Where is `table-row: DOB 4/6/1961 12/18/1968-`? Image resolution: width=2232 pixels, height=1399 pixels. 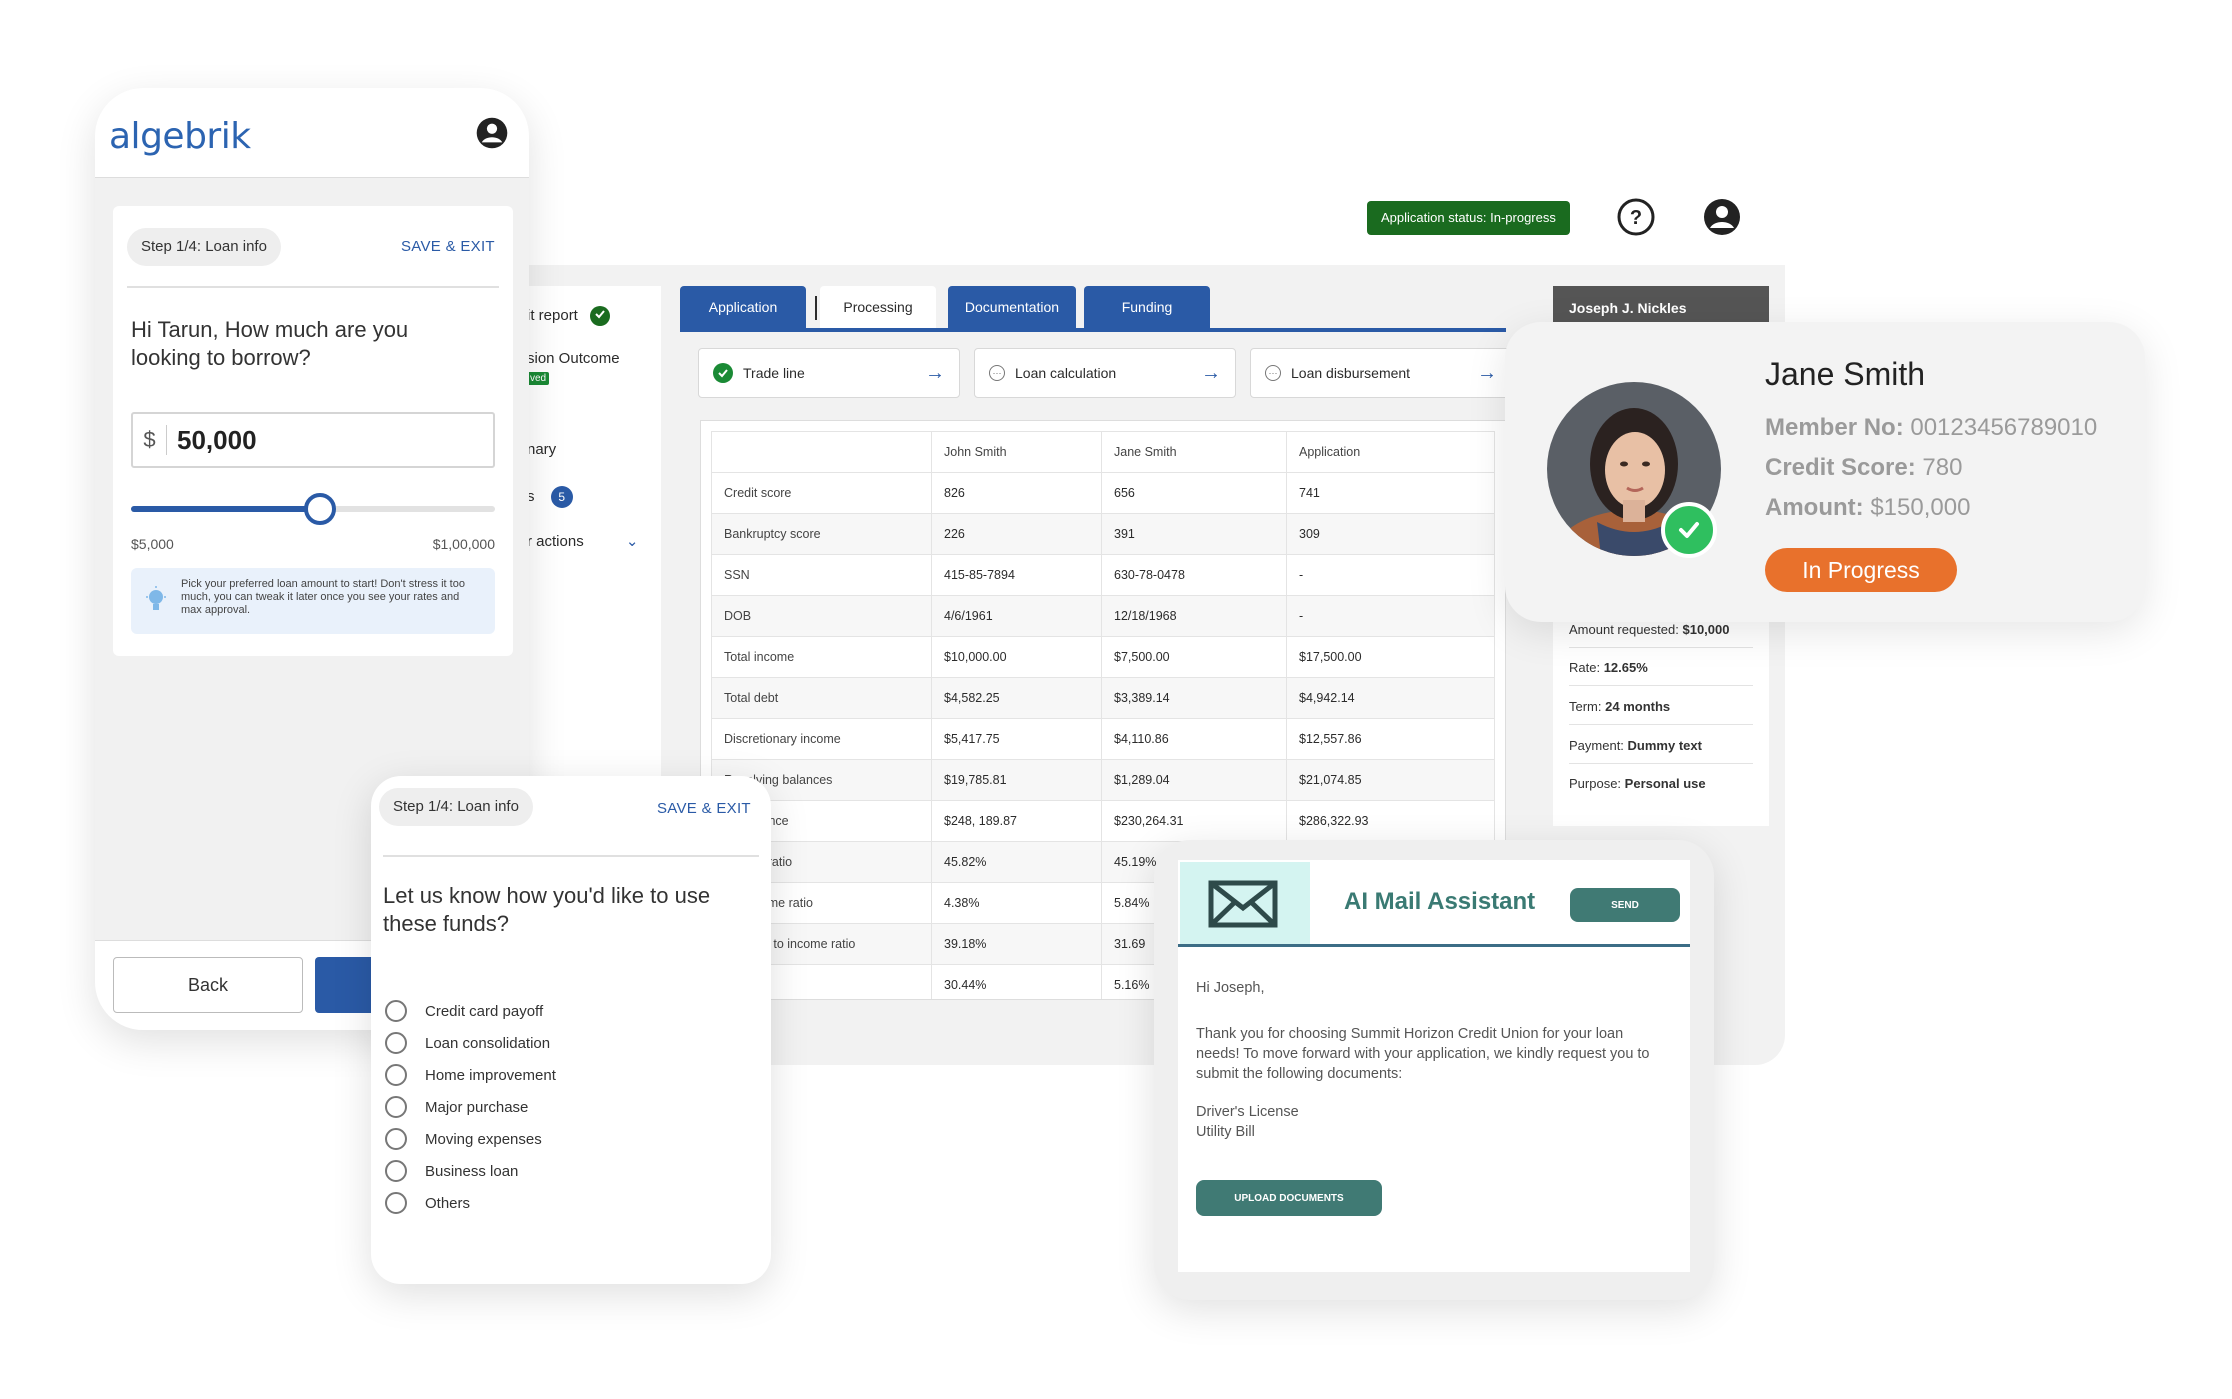
table-row: DOB 4/6/1961 12/18/1968- is located at coordinates (1103, 616).